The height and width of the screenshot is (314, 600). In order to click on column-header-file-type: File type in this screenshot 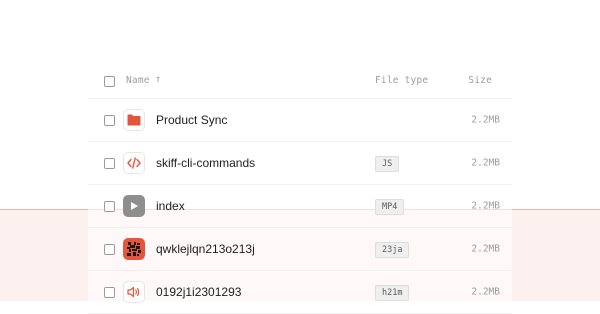, I will do `click(401, 80)`.